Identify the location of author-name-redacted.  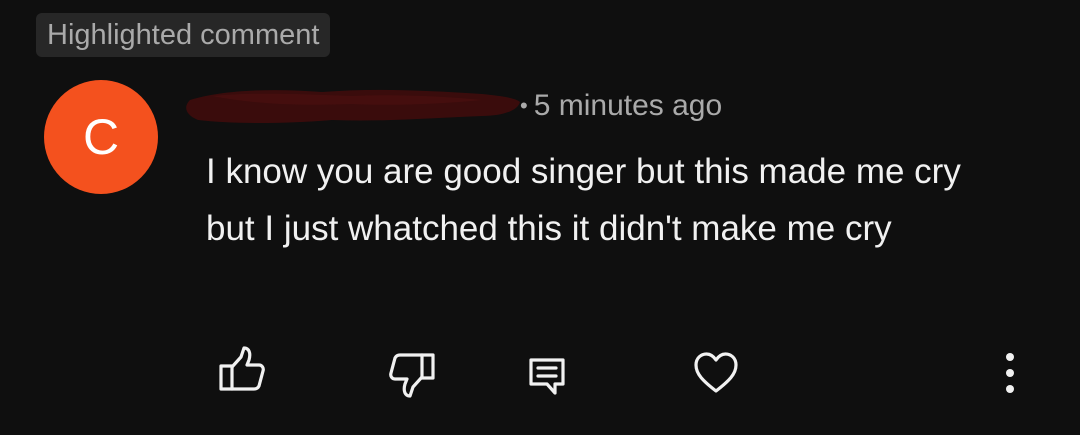
(352, 106).